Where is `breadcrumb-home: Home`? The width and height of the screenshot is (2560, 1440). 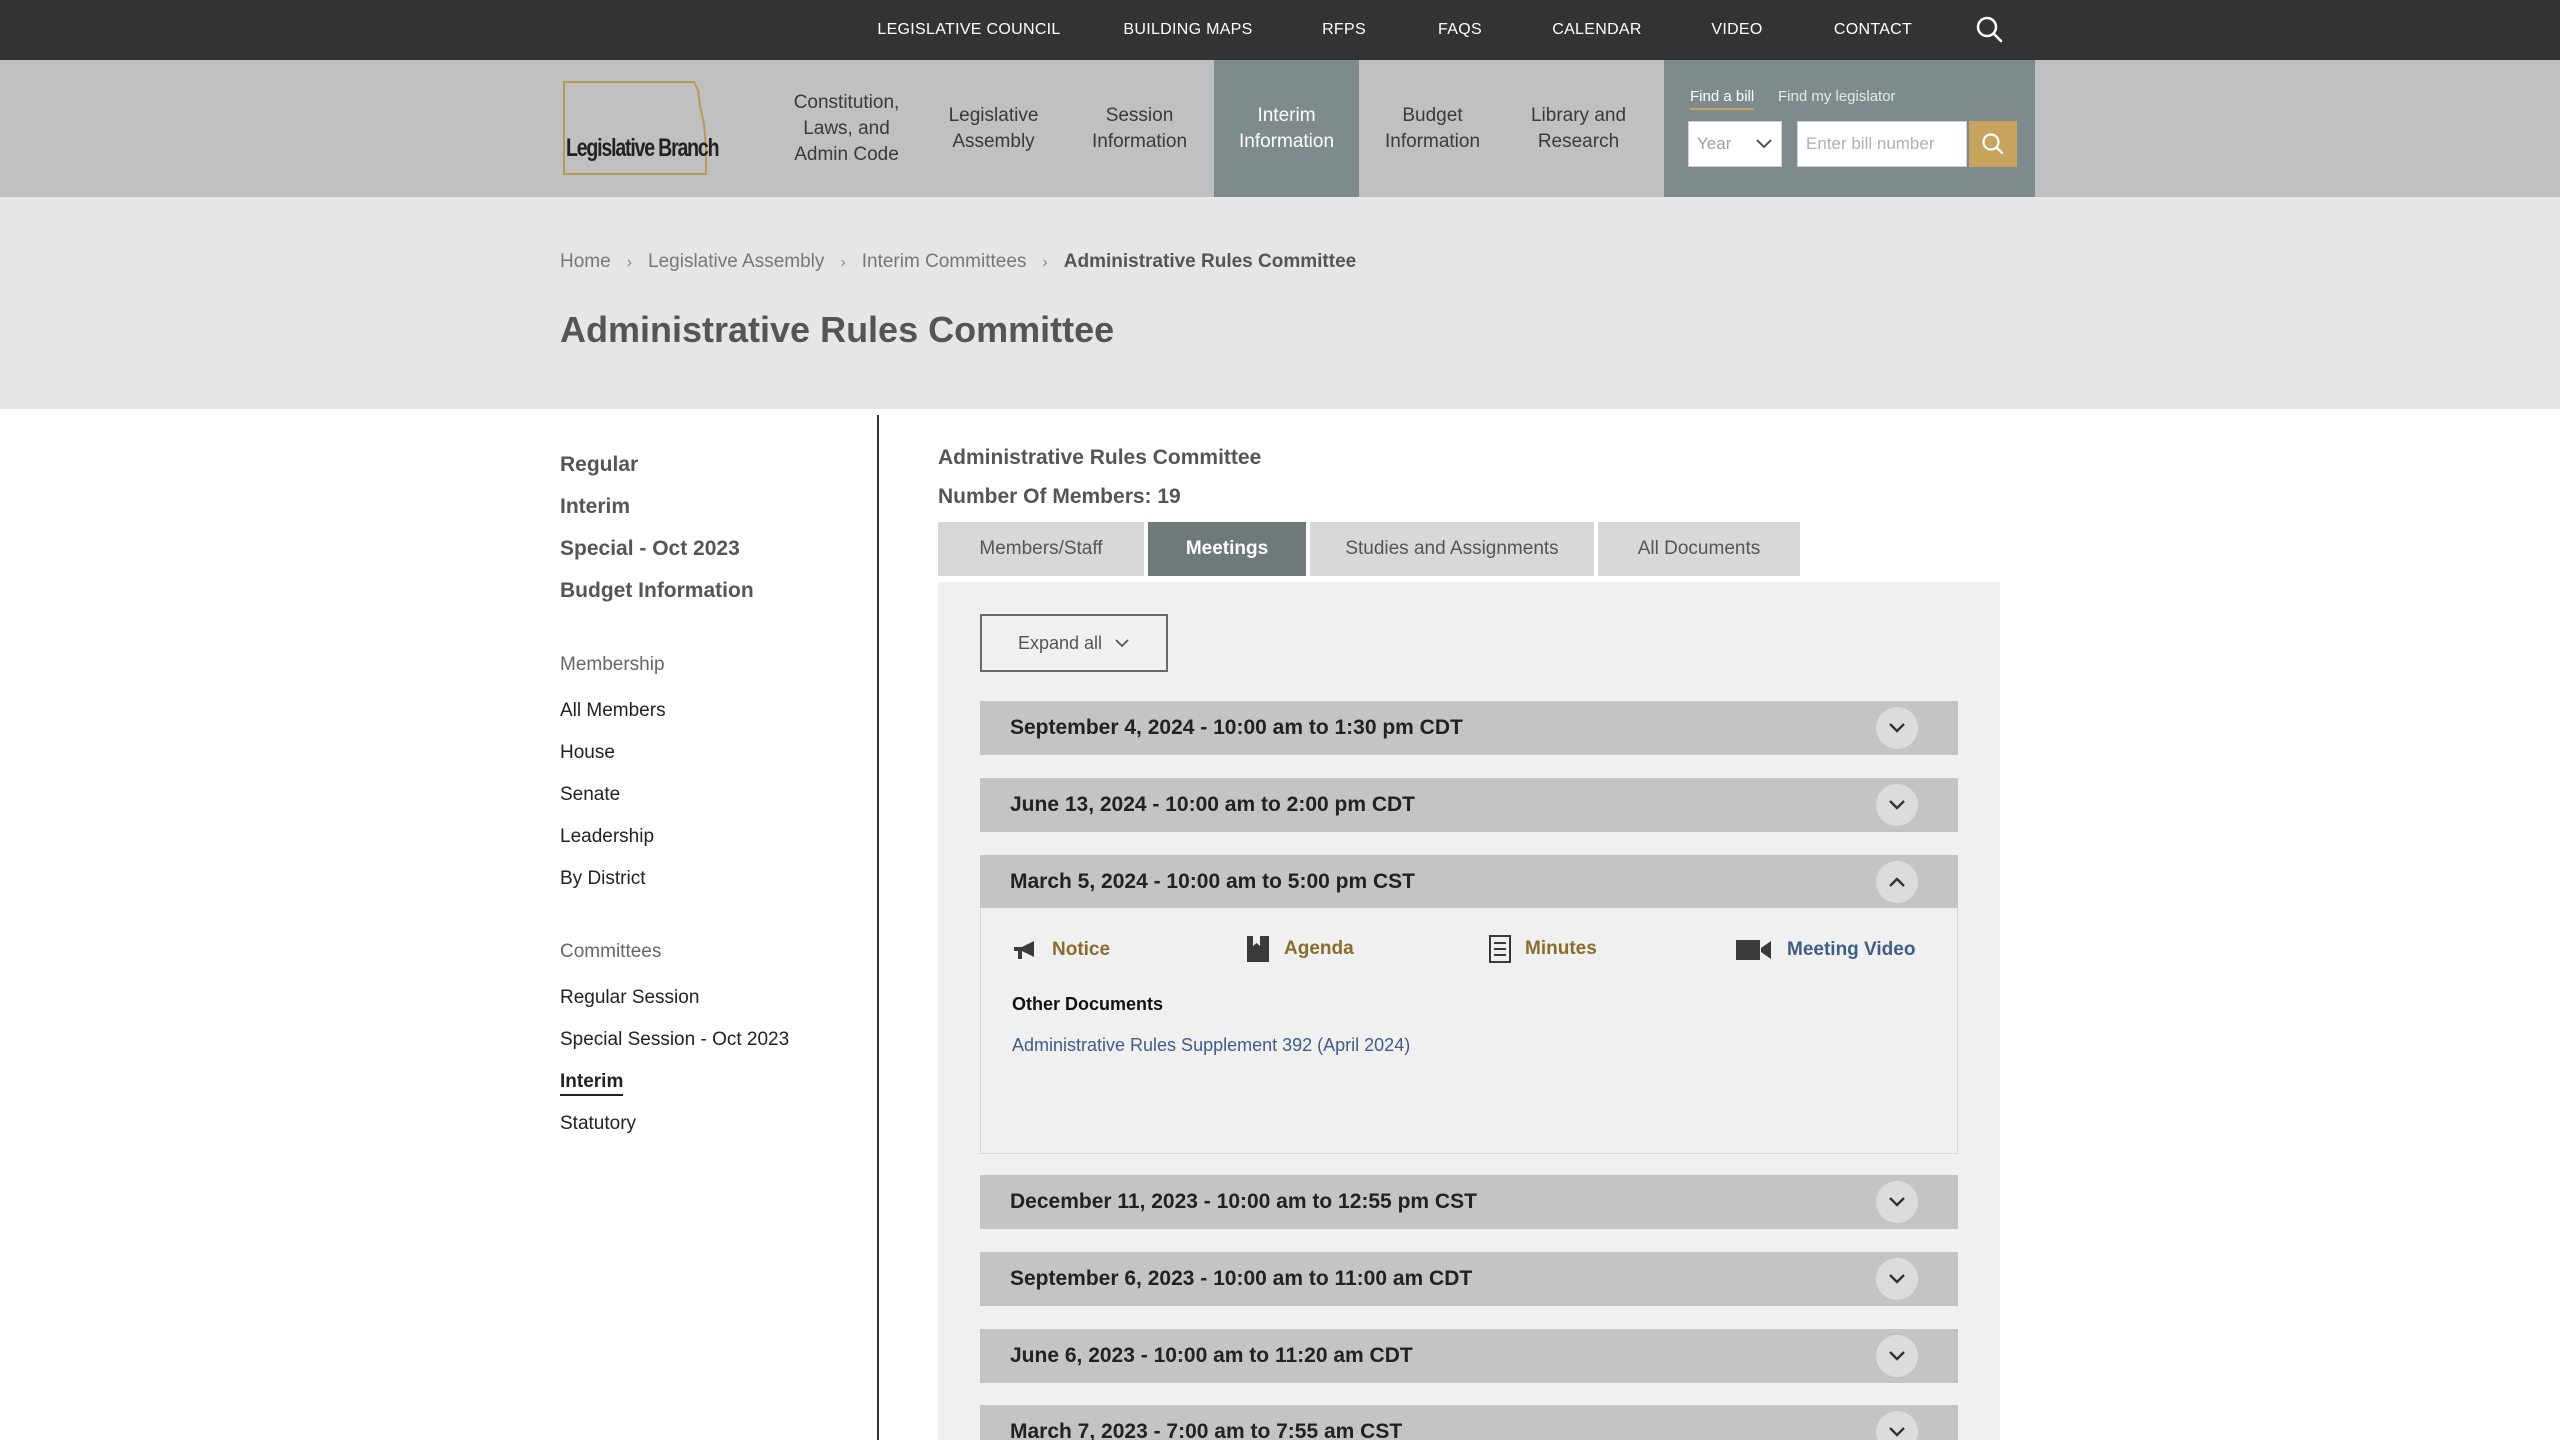
breadcrumb-home: Home is located at coordinates (585, 261).